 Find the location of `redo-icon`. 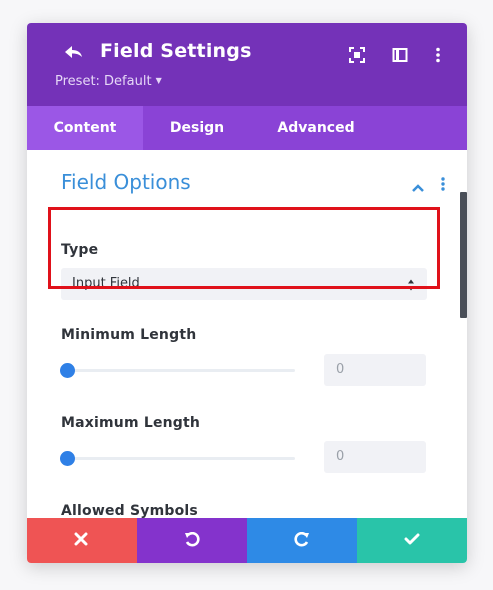

redo-icon is located at coordinates (301, 539).